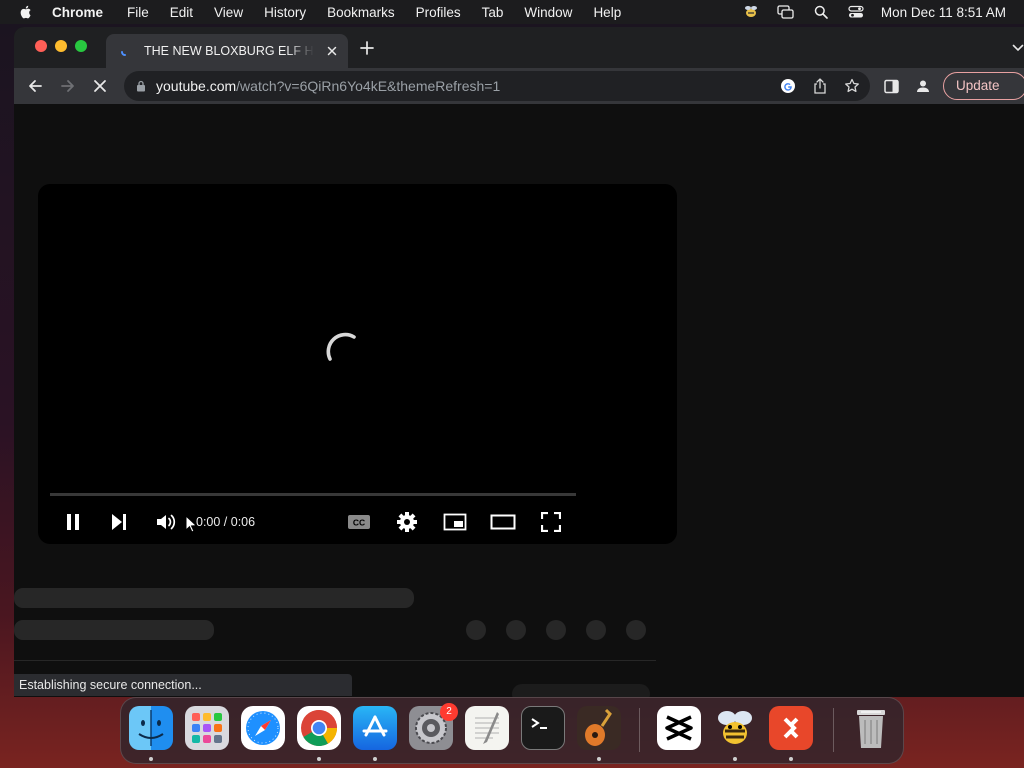 The width and height of the screenshot is (1024, 768). Describe the element at coordinates (503, 522) in the screenshot. I see `theater-mode-icon` at that location.